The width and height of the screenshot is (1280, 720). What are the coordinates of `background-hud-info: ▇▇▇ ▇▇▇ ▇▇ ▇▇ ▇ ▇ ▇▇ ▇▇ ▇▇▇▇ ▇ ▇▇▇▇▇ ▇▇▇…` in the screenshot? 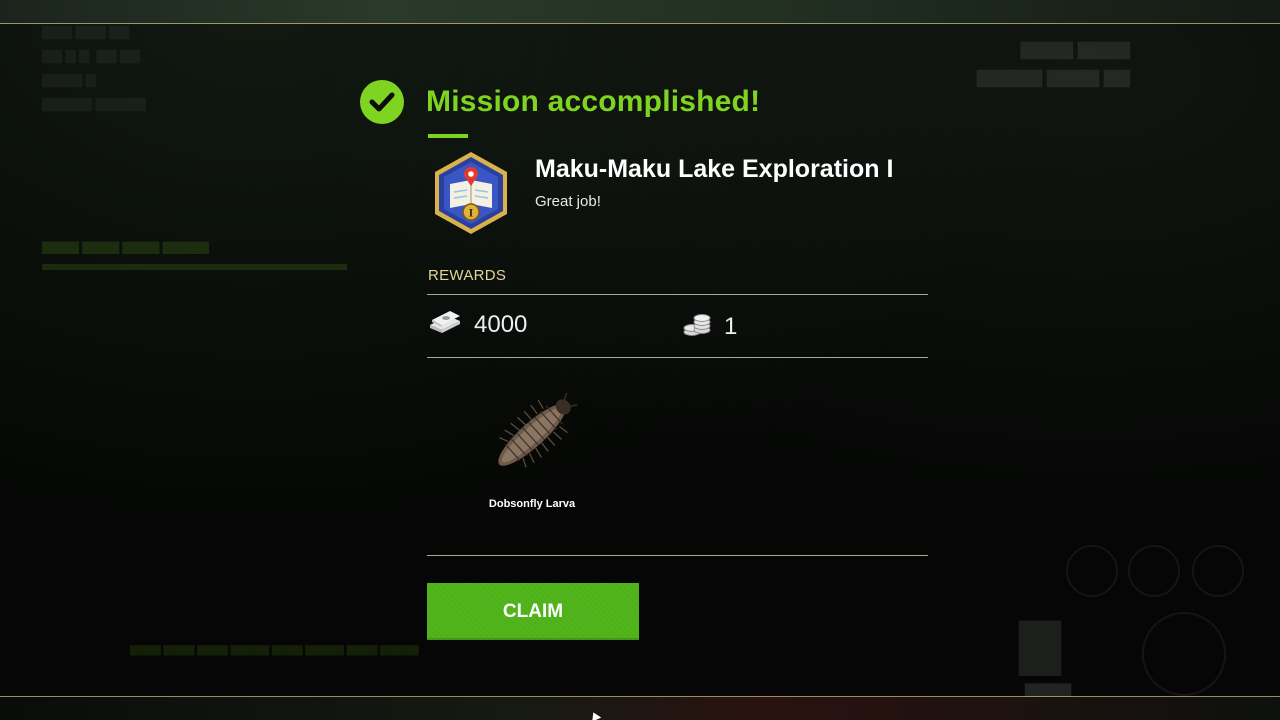 It's located at (94, 67).